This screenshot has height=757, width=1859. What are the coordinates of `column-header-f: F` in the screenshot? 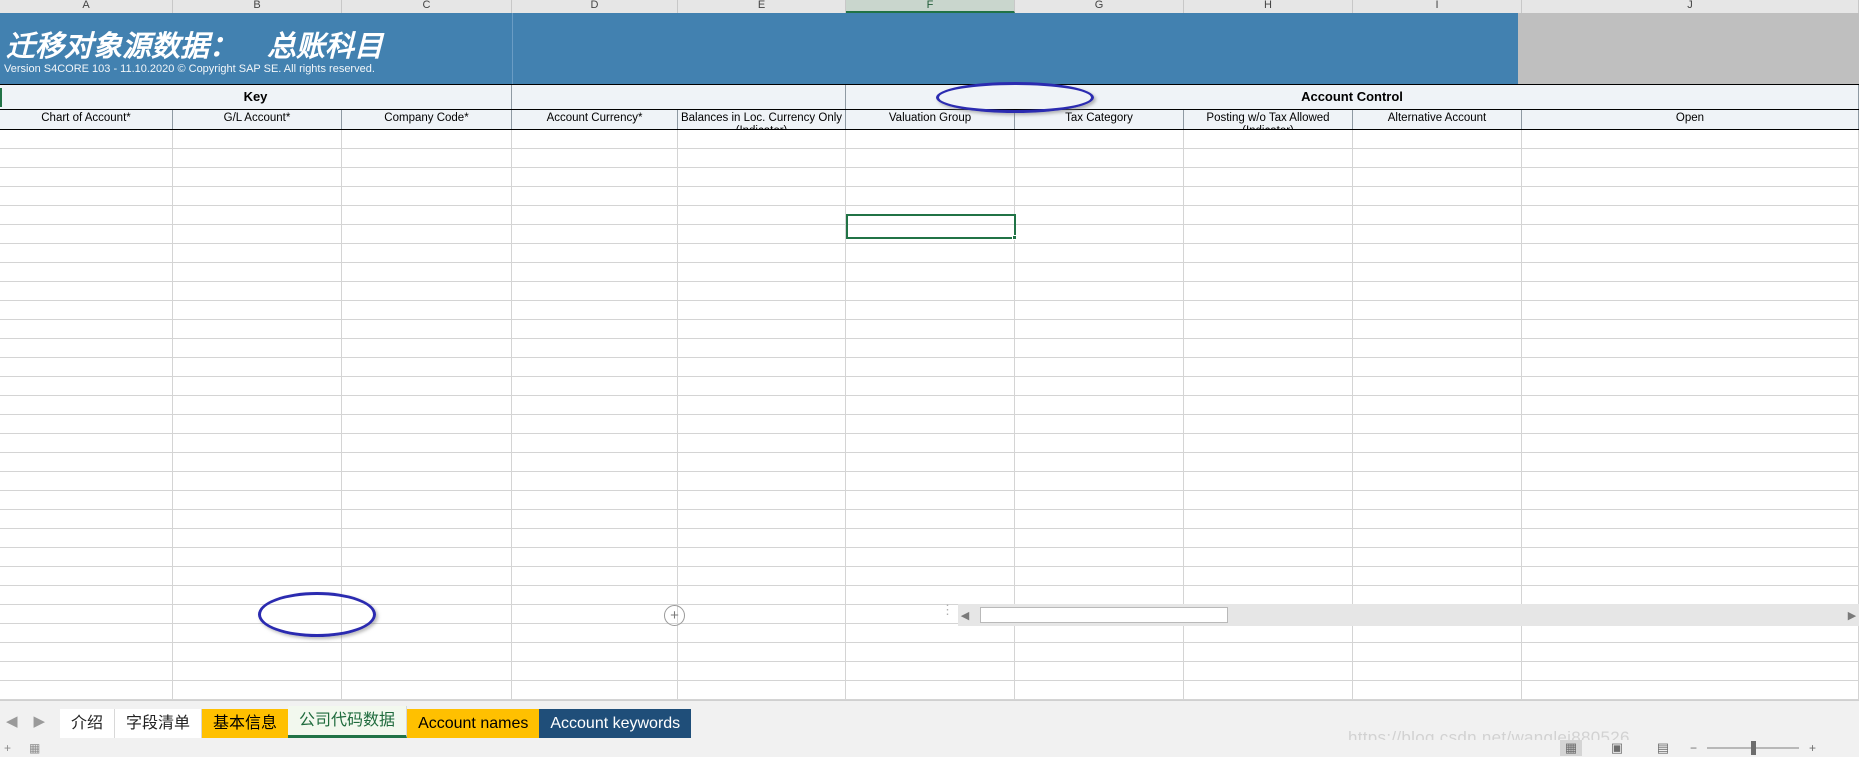 It's located at (930, 6).